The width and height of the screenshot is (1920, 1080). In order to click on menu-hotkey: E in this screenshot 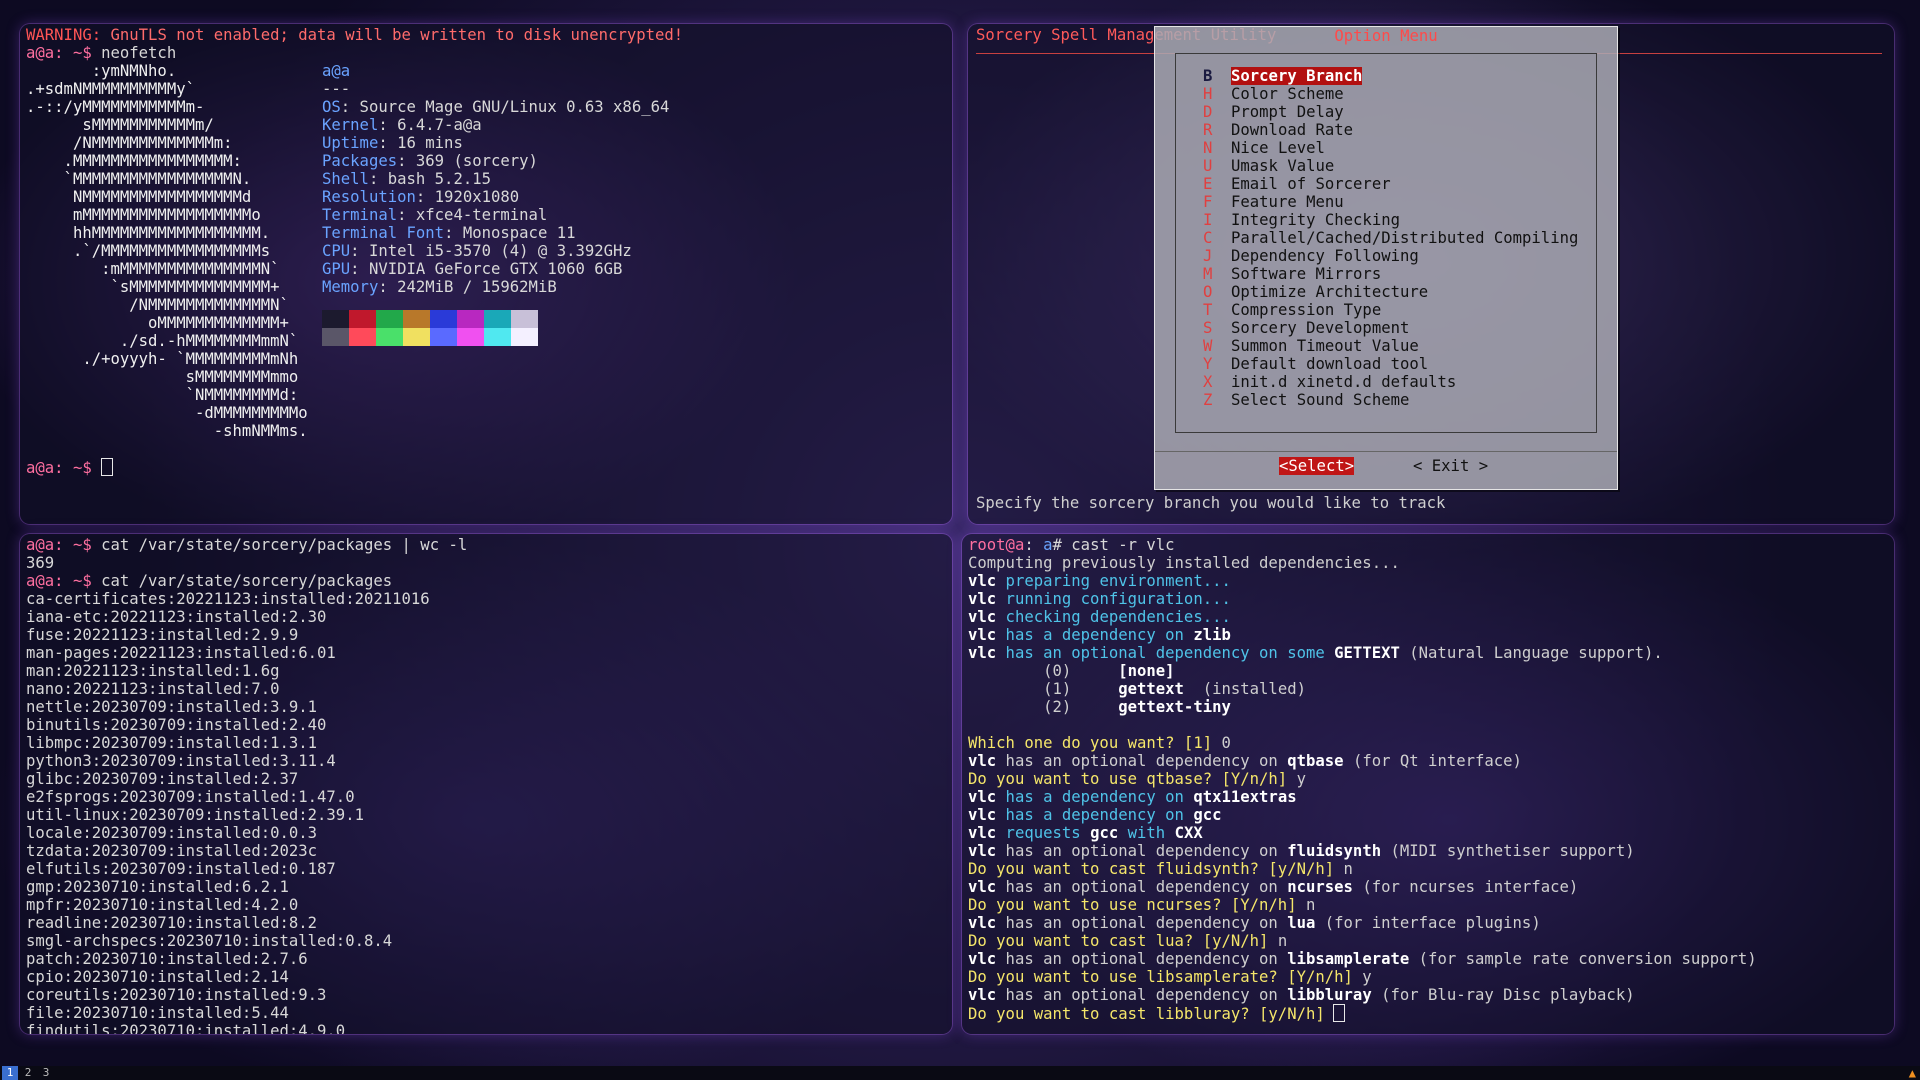, I will do `click(1208, 184)`.